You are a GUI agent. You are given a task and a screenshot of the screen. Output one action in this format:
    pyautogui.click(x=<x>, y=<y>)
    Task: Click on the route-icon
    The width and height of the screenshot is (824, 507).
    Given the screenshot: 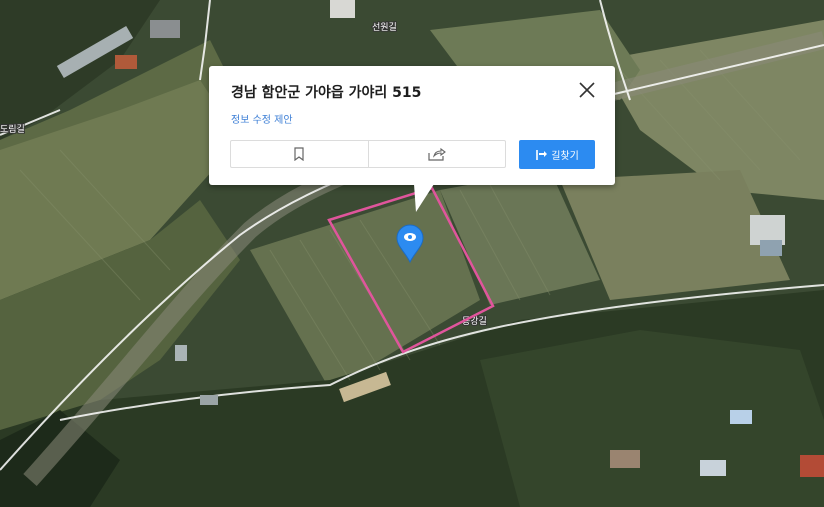 What is the action you would take?
    pyautogui.click(x=542, y=154)
    